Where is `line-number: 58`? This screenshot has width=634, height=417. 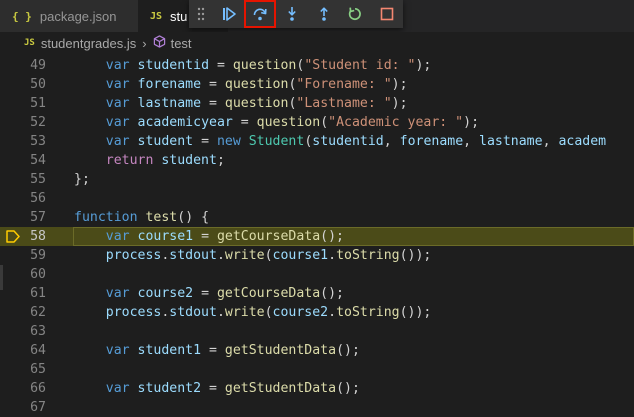
line-number: 58 is located at coordinates (38, 236).